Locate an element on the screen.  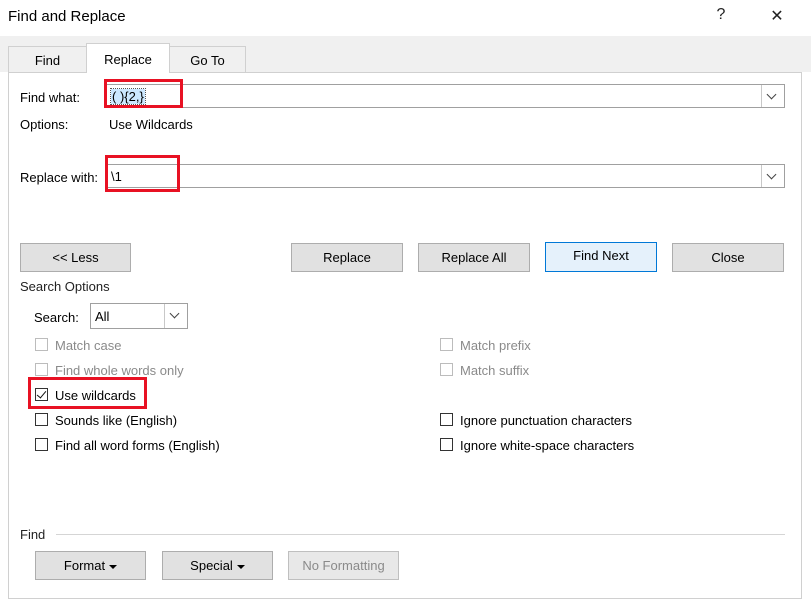
replace-with-combo: \1 is located at coordinates (445, 176).